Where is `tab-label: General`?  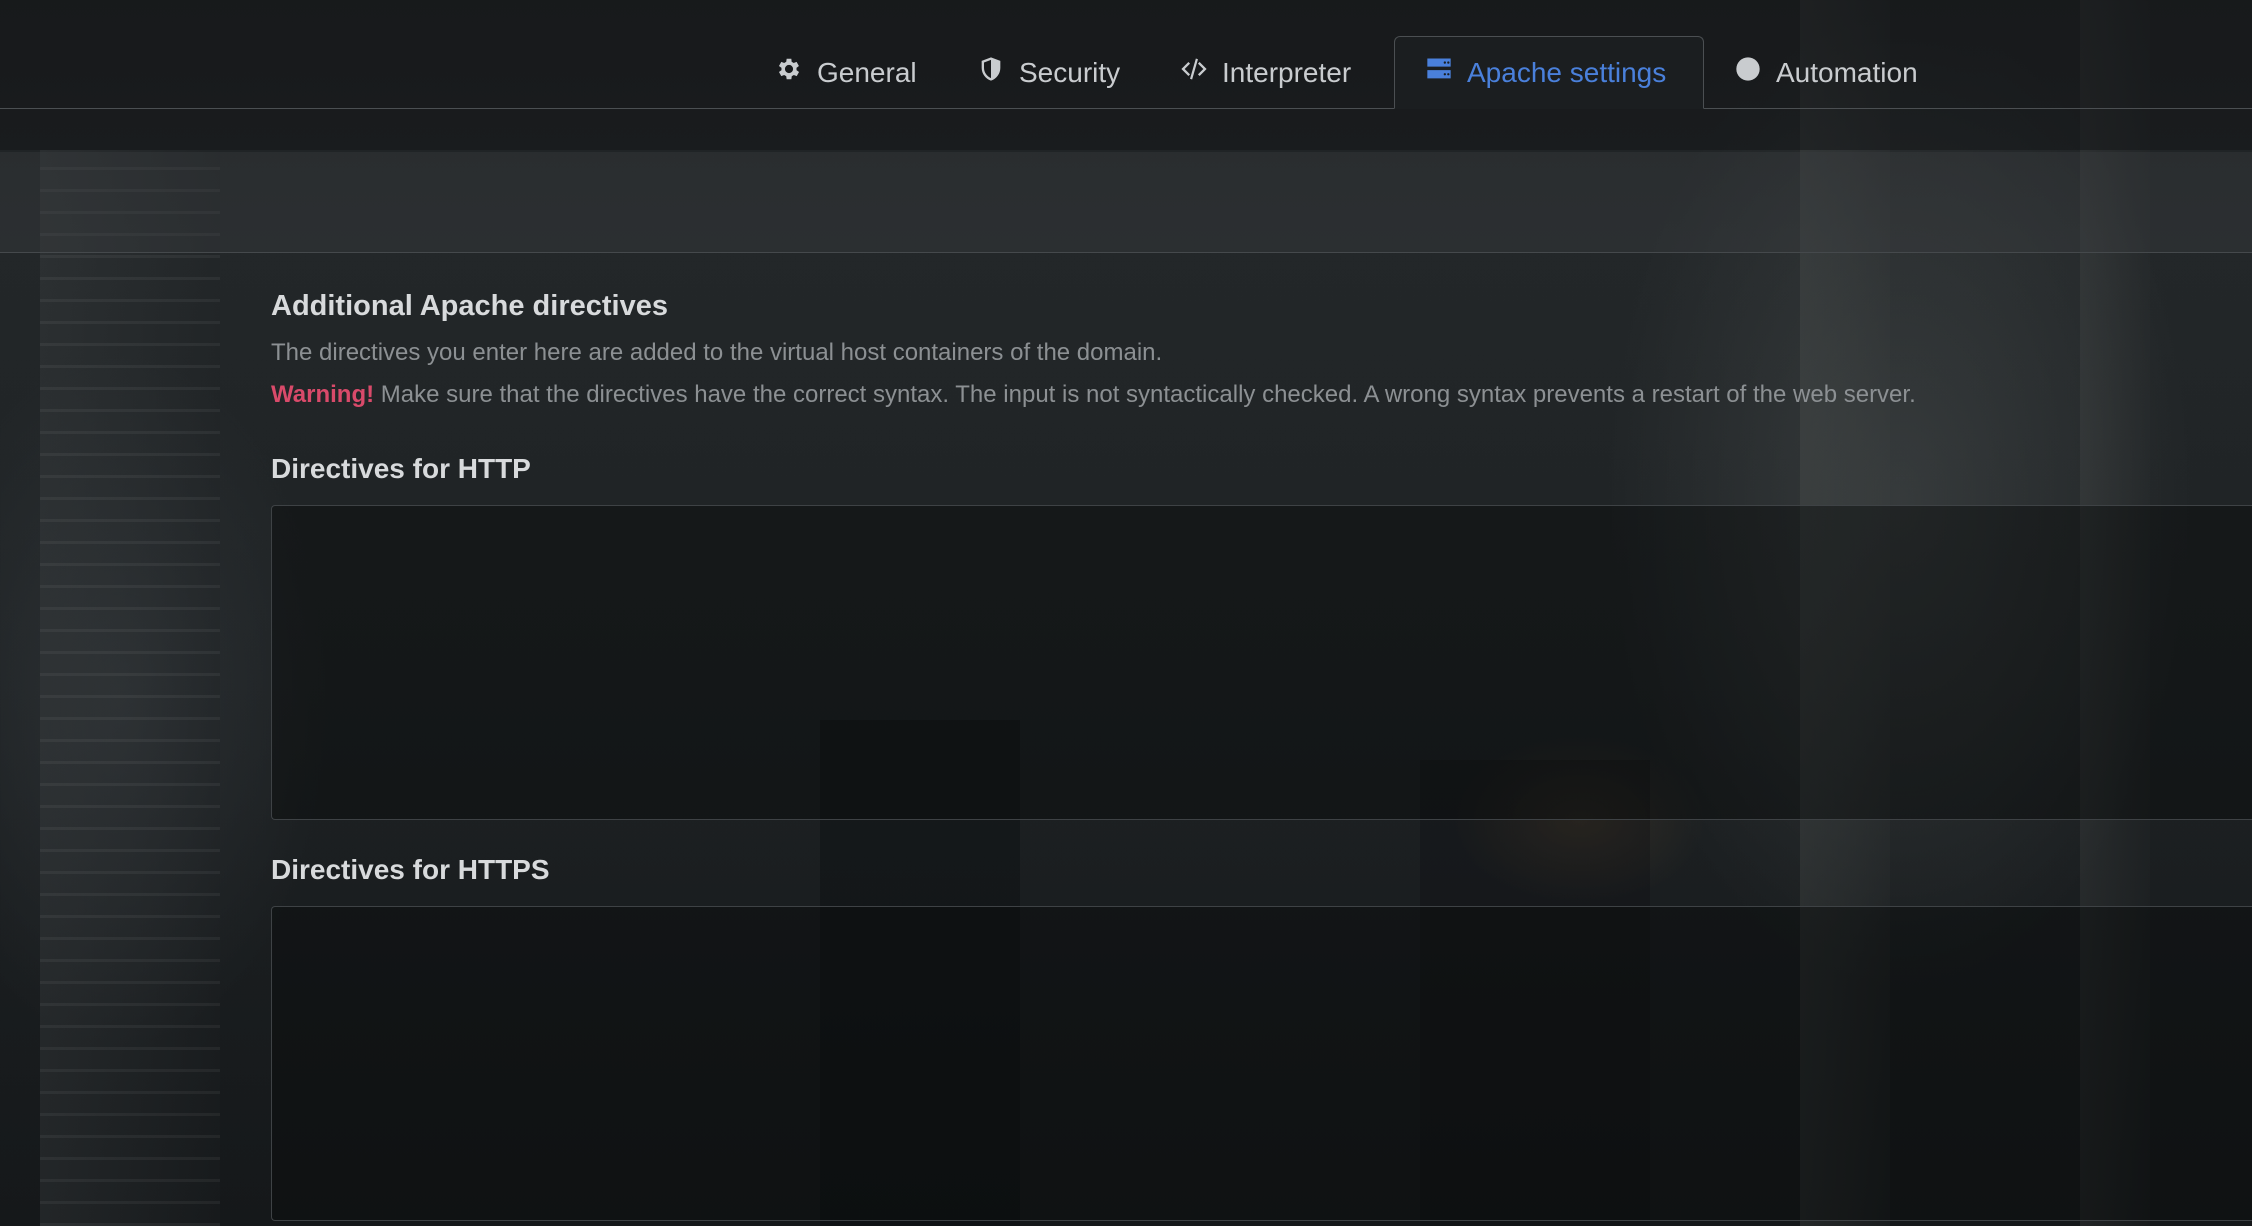
tab-label: General is located at coordinates (867, 72).